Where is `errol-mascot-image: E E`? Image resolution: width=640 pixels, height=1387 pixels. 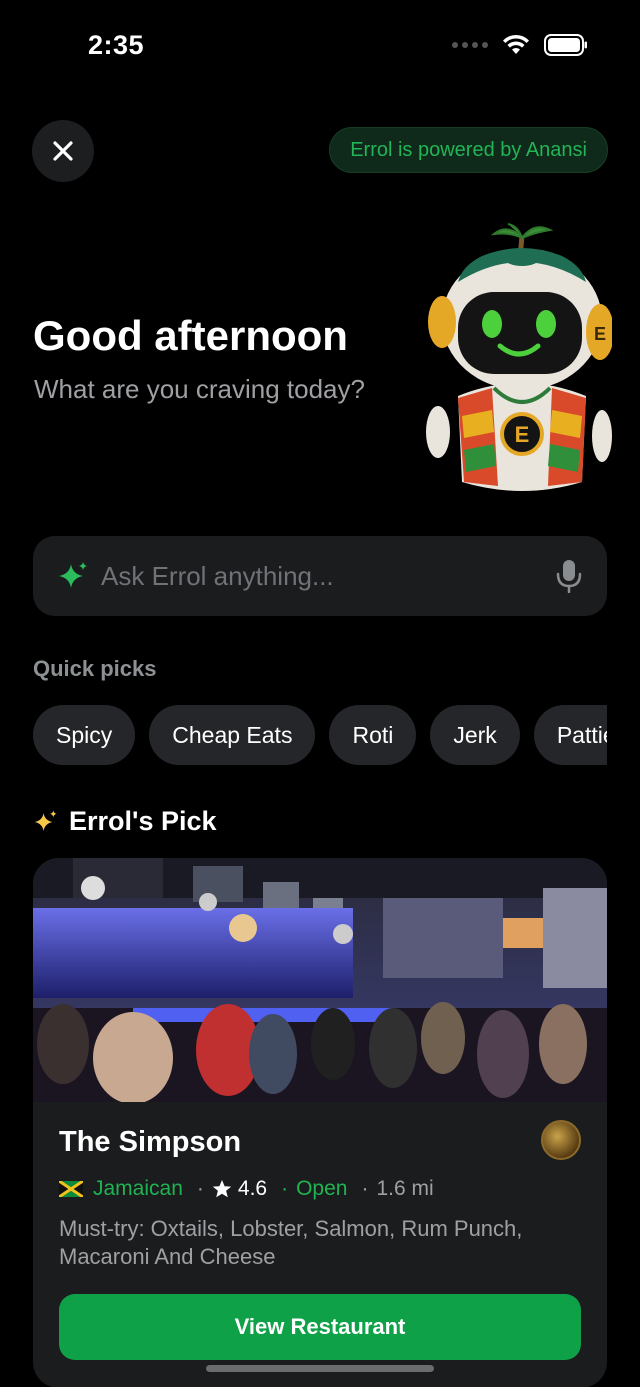
errol-mascot-image: E E is located at coordinates (519, 357).